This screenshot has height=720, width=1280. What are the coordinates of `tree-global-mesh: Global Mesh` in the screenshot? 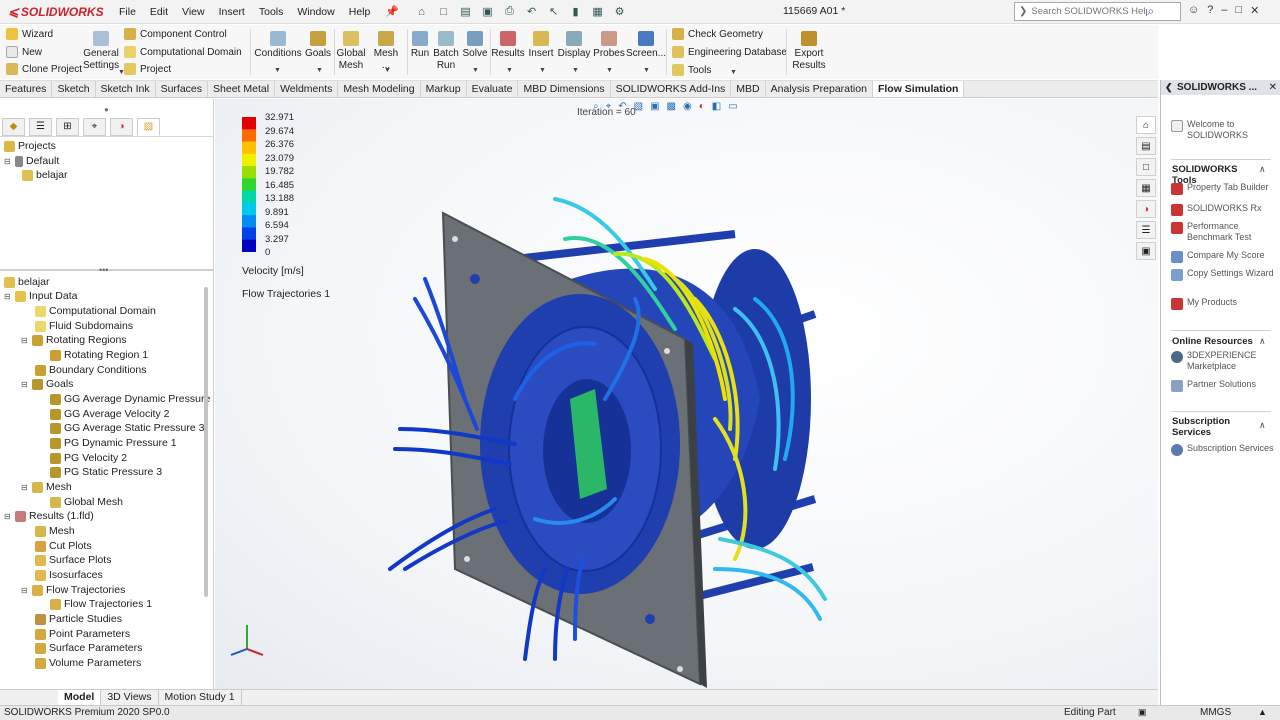 It's located at (86, 502).